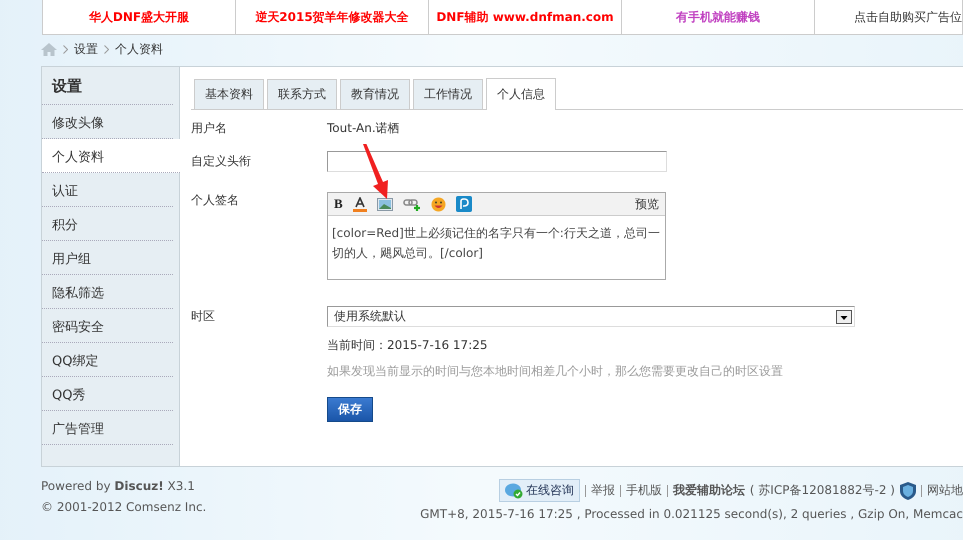 Image resolution: width=963 pixels, height=540 pixels. Describe the element at coordinates (107, 428) in the screenshot. I see `sidebar-item: 广告管理` at that location.